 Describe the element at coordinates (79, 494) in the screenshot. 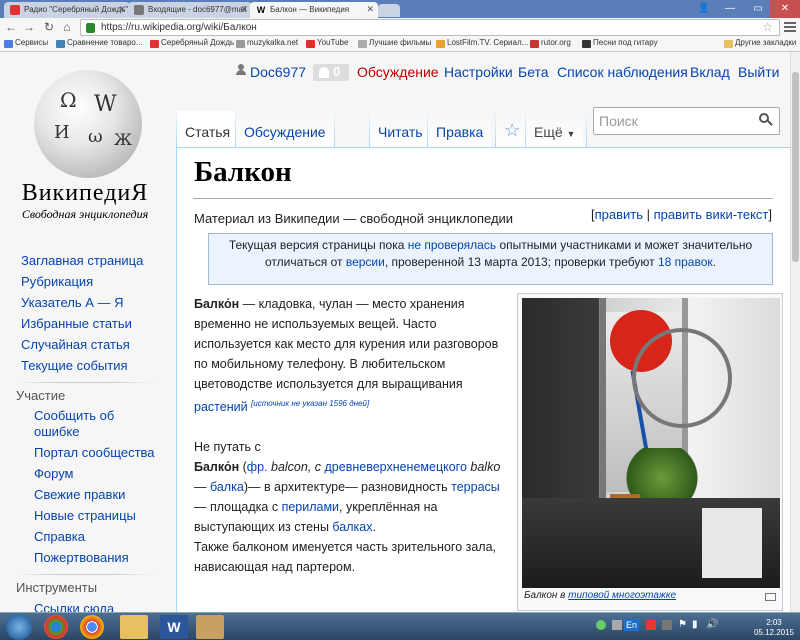

I see `sidebar-item-recent-changes: Свежие правки` at that location.